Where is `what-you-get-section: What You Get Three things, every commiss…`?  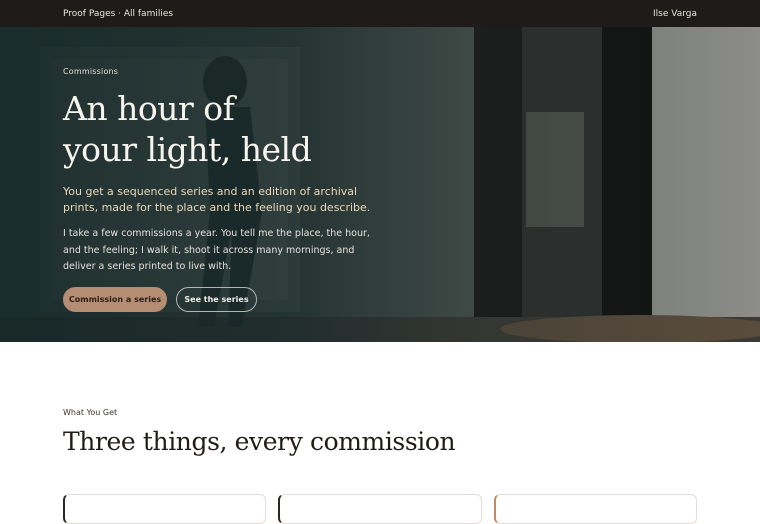
what-you-get-section: What You Get Three things, every commiss… is located at coordinates (383, 432).